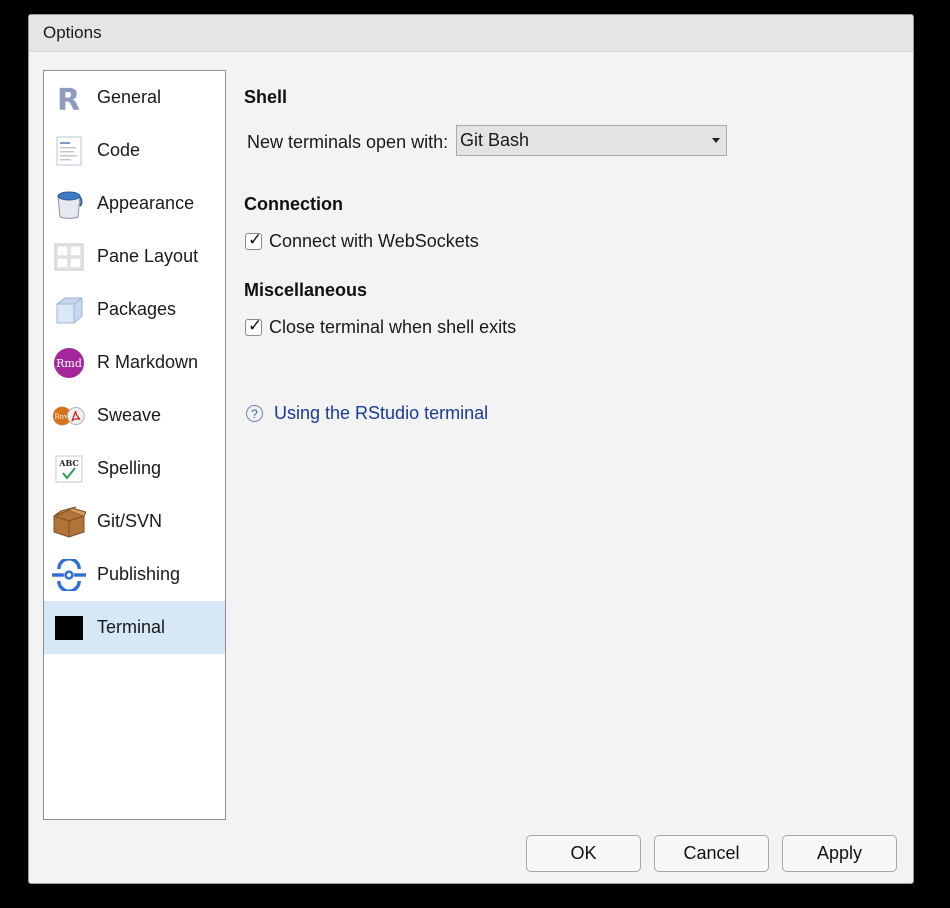  I want to click on rmd-icon: Rmd, so click(69, 363).